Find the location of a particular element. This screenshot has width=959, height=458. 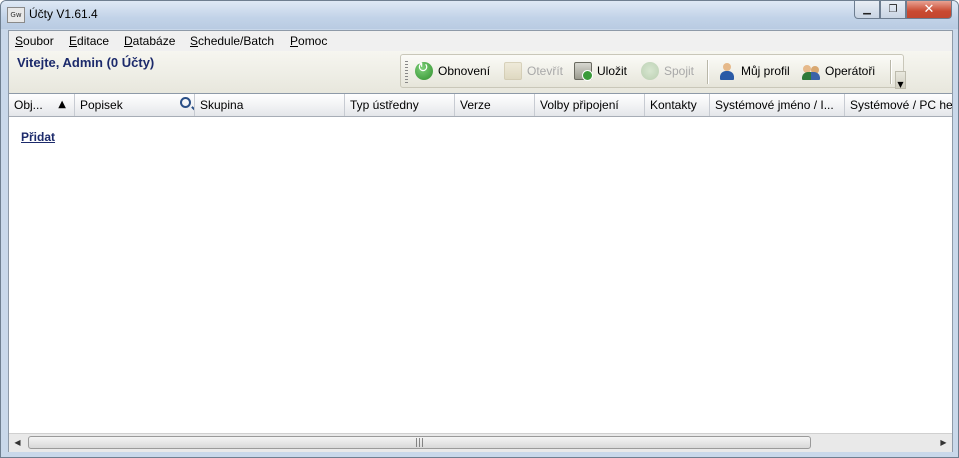

column-header-popisek: Popisek is located at coordinates (135, 105).